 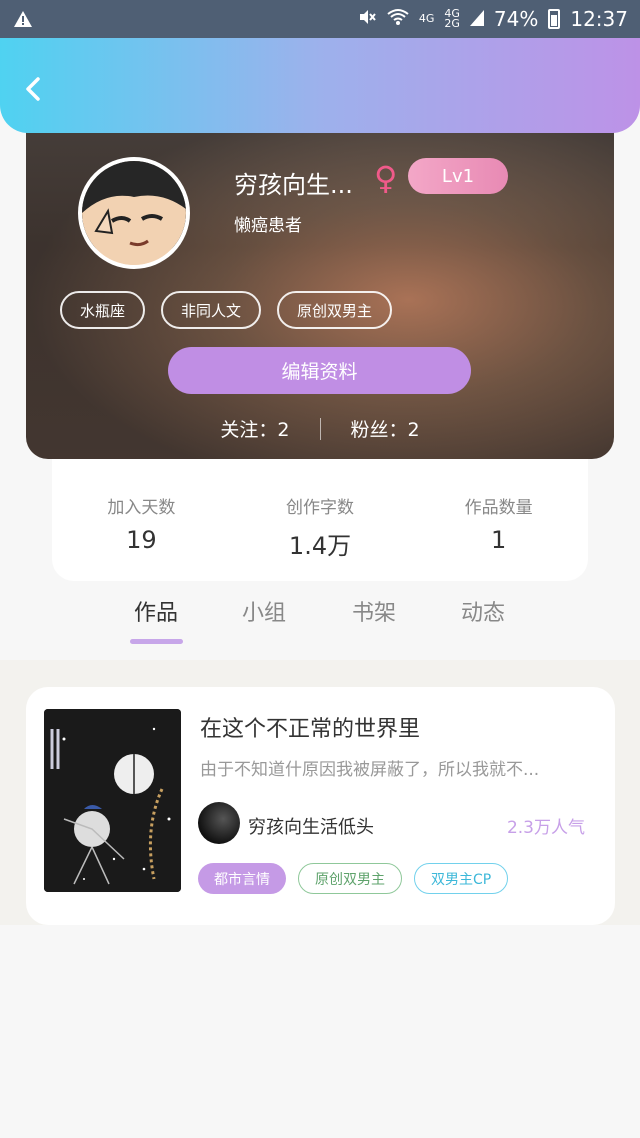 I want to click on work-title: 在这个不正常的世界里, so click(x=310, y=727).